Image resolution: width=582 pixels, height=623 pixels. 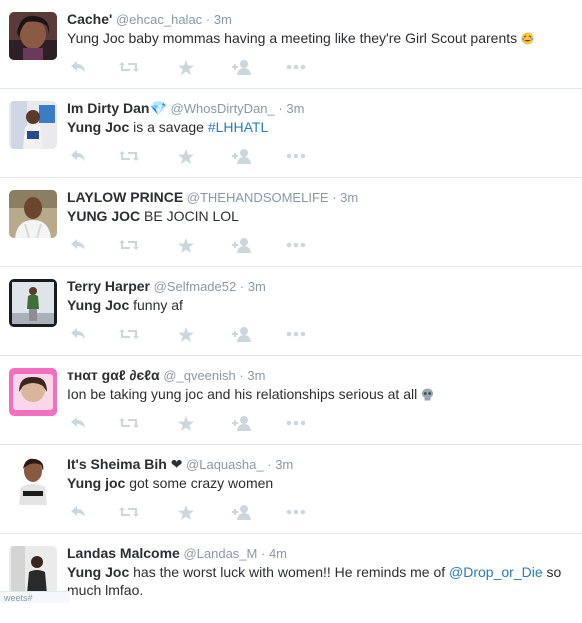 I want to click on user-handle: @Landas_M, so click(x=220, y=553).